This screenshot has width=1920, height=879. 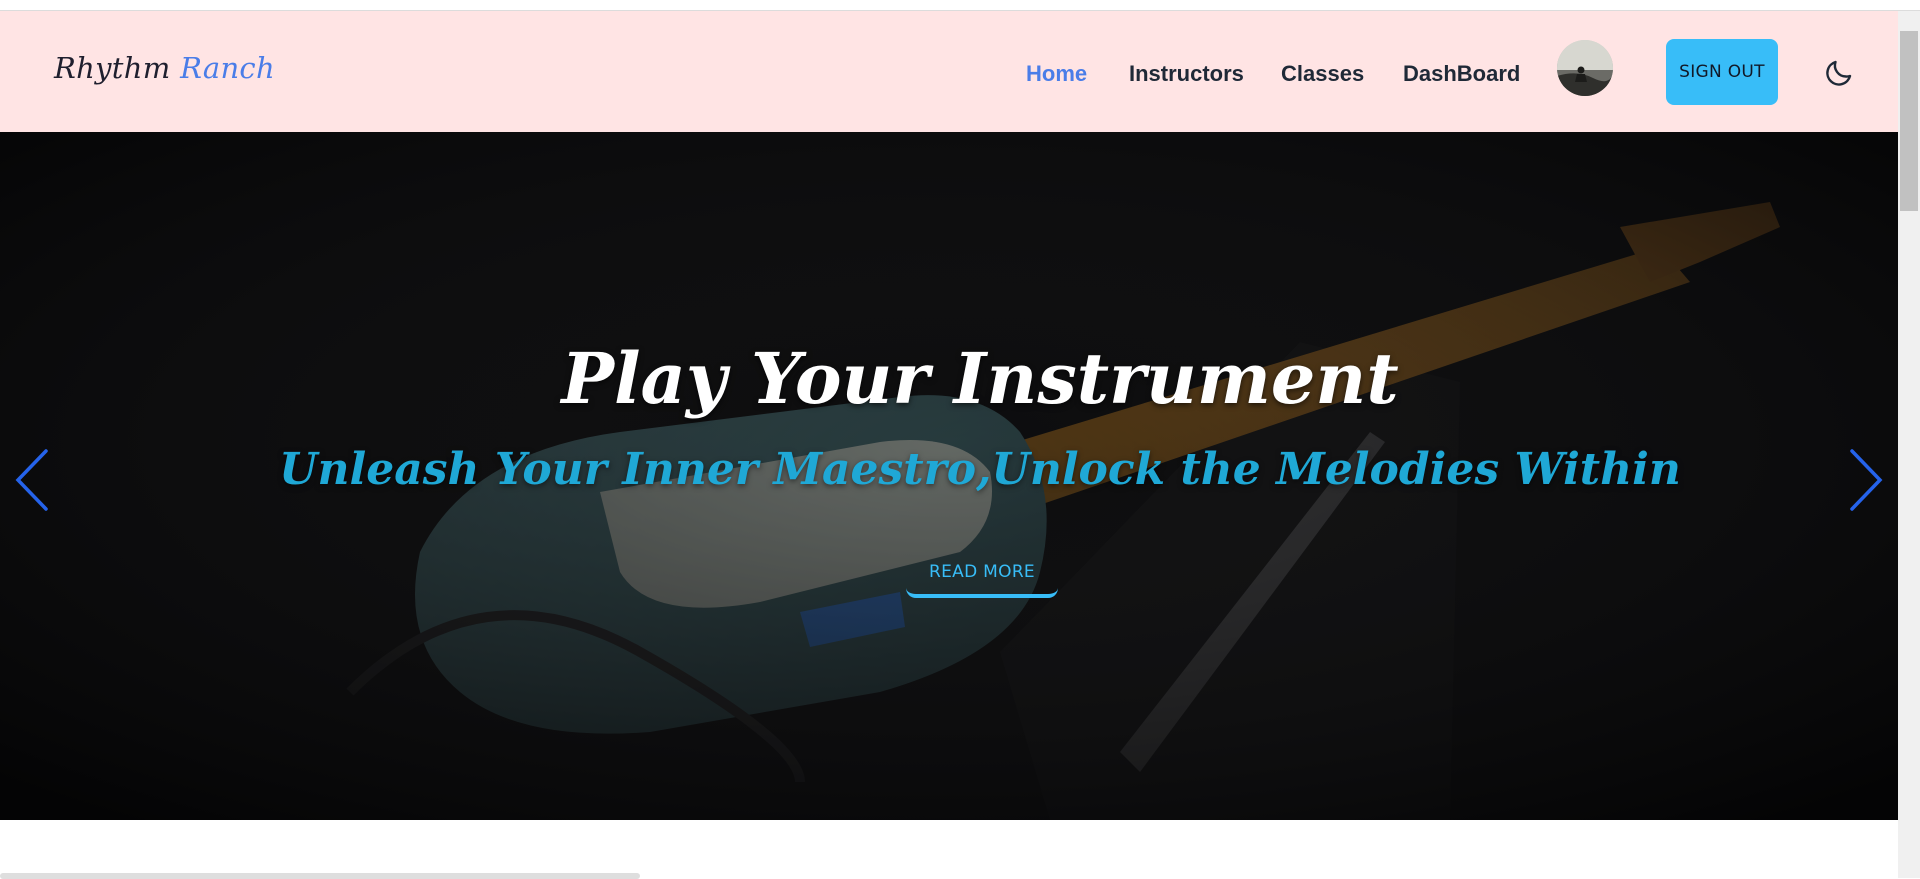 What do you see at coordinates (1840, 72) in the screenshot?
I see `moon-icon` at bounding box center [1840, 72].